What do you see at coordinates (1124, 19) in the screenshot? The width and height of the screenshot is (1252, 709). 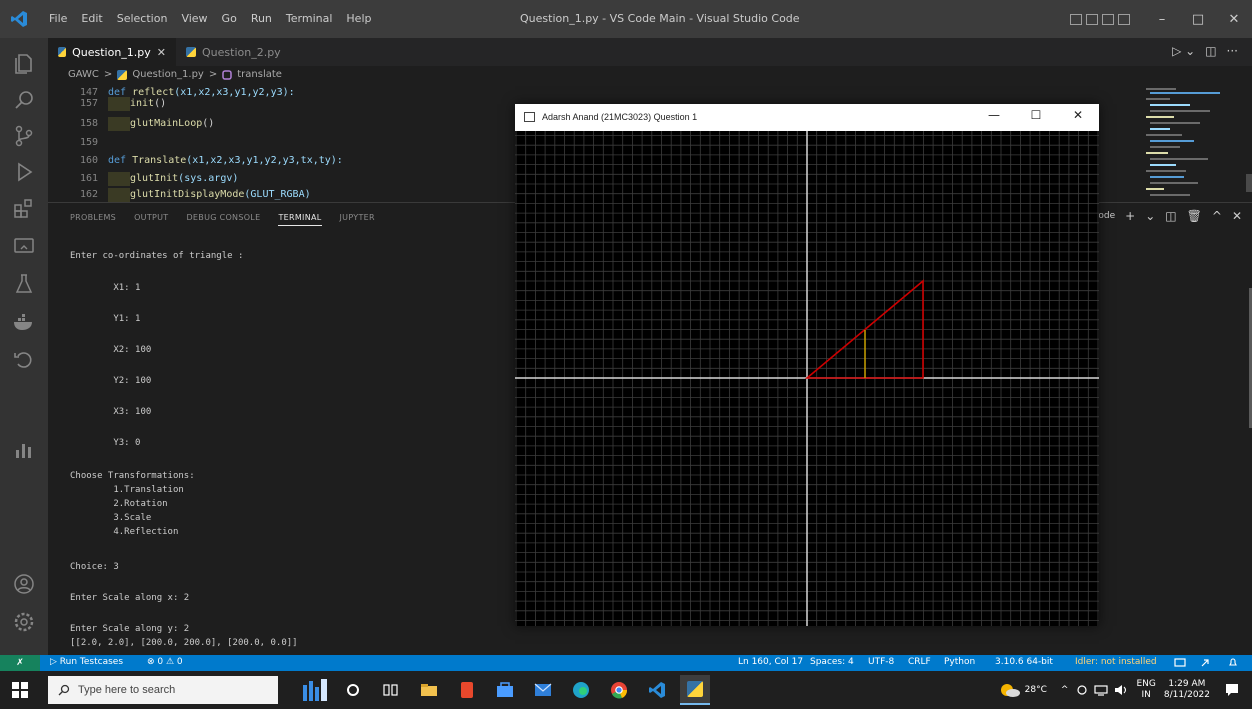 I see `customize-layout-icon` at bounding box center [1124, 19].